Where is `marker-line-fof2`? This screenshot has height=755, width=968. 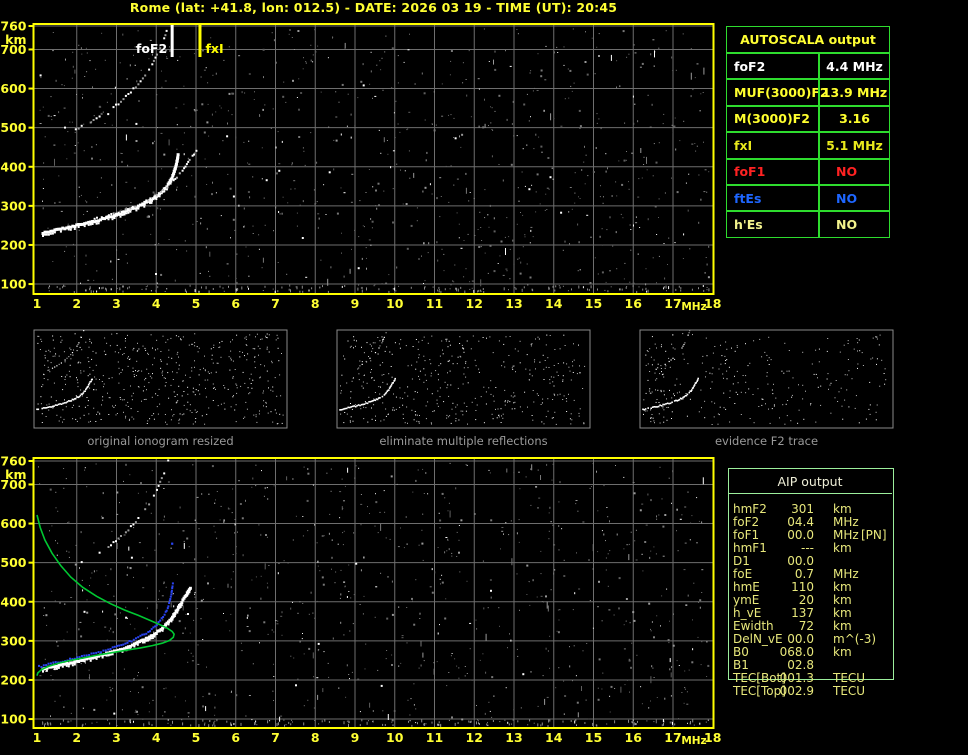 marker-line-fof2 is located at coordinates (172, 41).